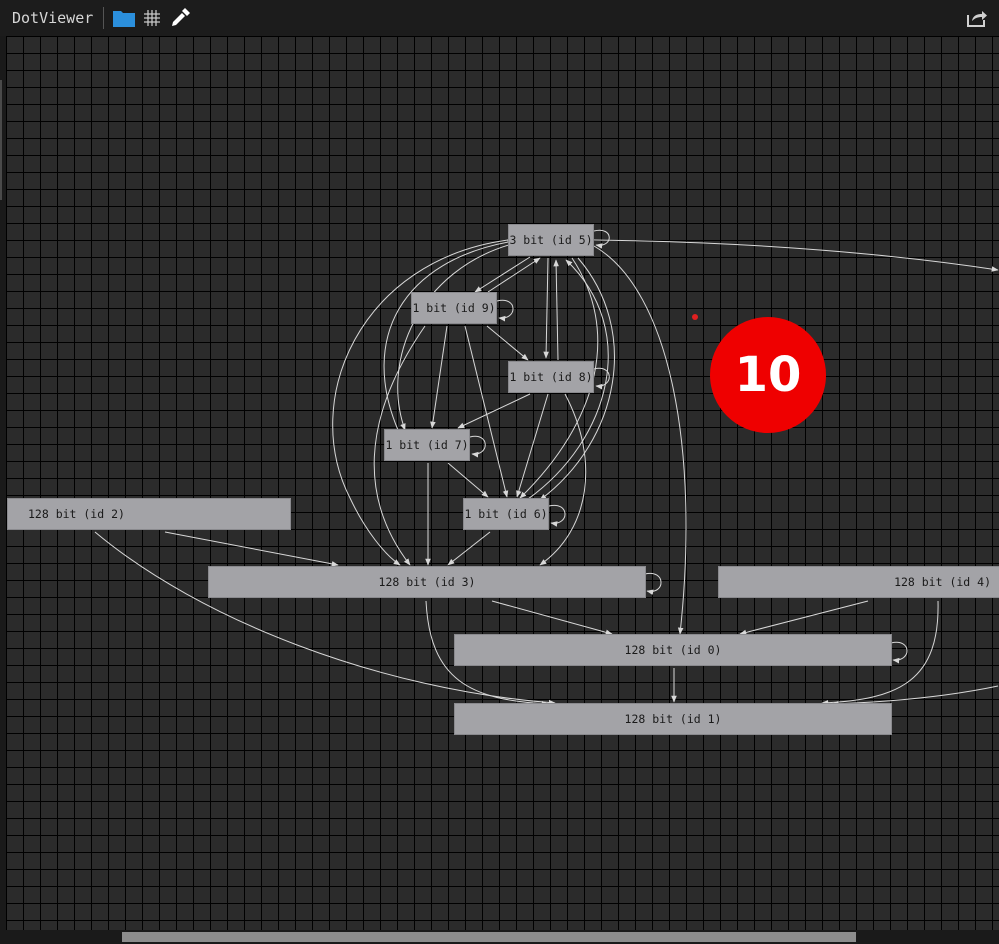  I want to click on cursor-marker, so click(695, 317).